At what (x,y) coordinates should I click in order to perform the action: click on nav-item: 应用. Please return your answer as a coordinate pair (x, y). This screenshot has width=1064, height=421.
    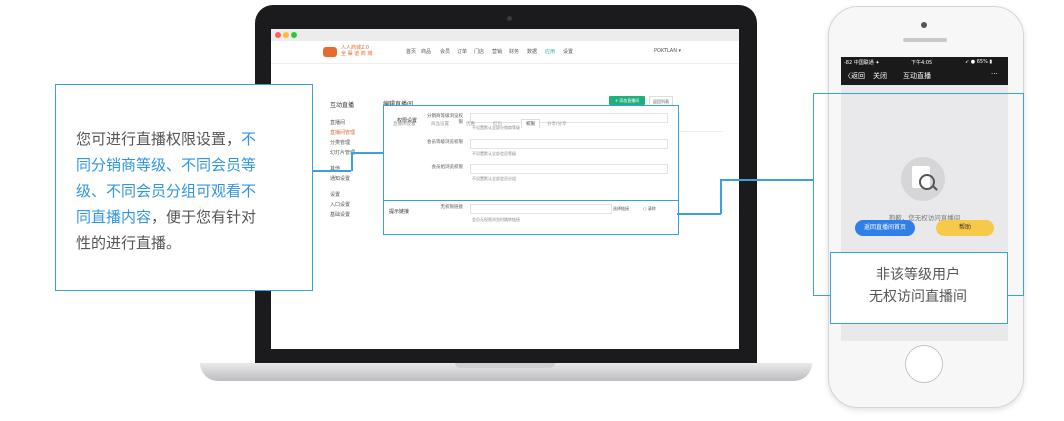
    Looking at the image, I should click on (550, 51).